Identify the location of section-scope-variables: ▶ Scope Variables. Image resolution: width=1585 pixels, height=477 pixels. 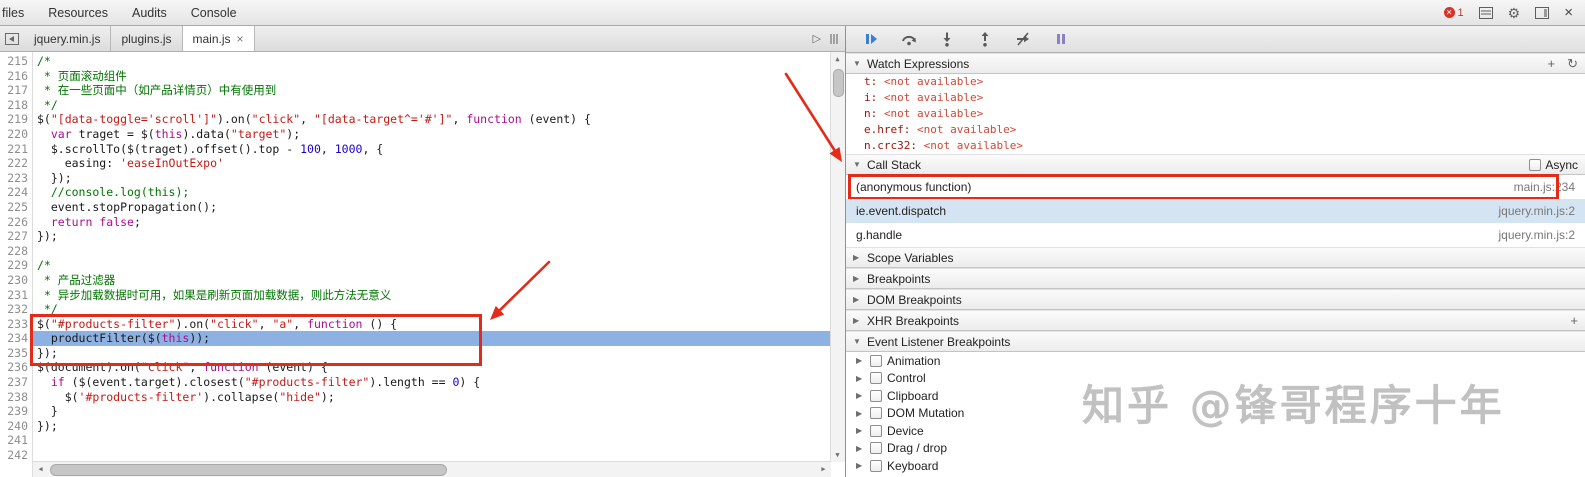
(1215, 257).